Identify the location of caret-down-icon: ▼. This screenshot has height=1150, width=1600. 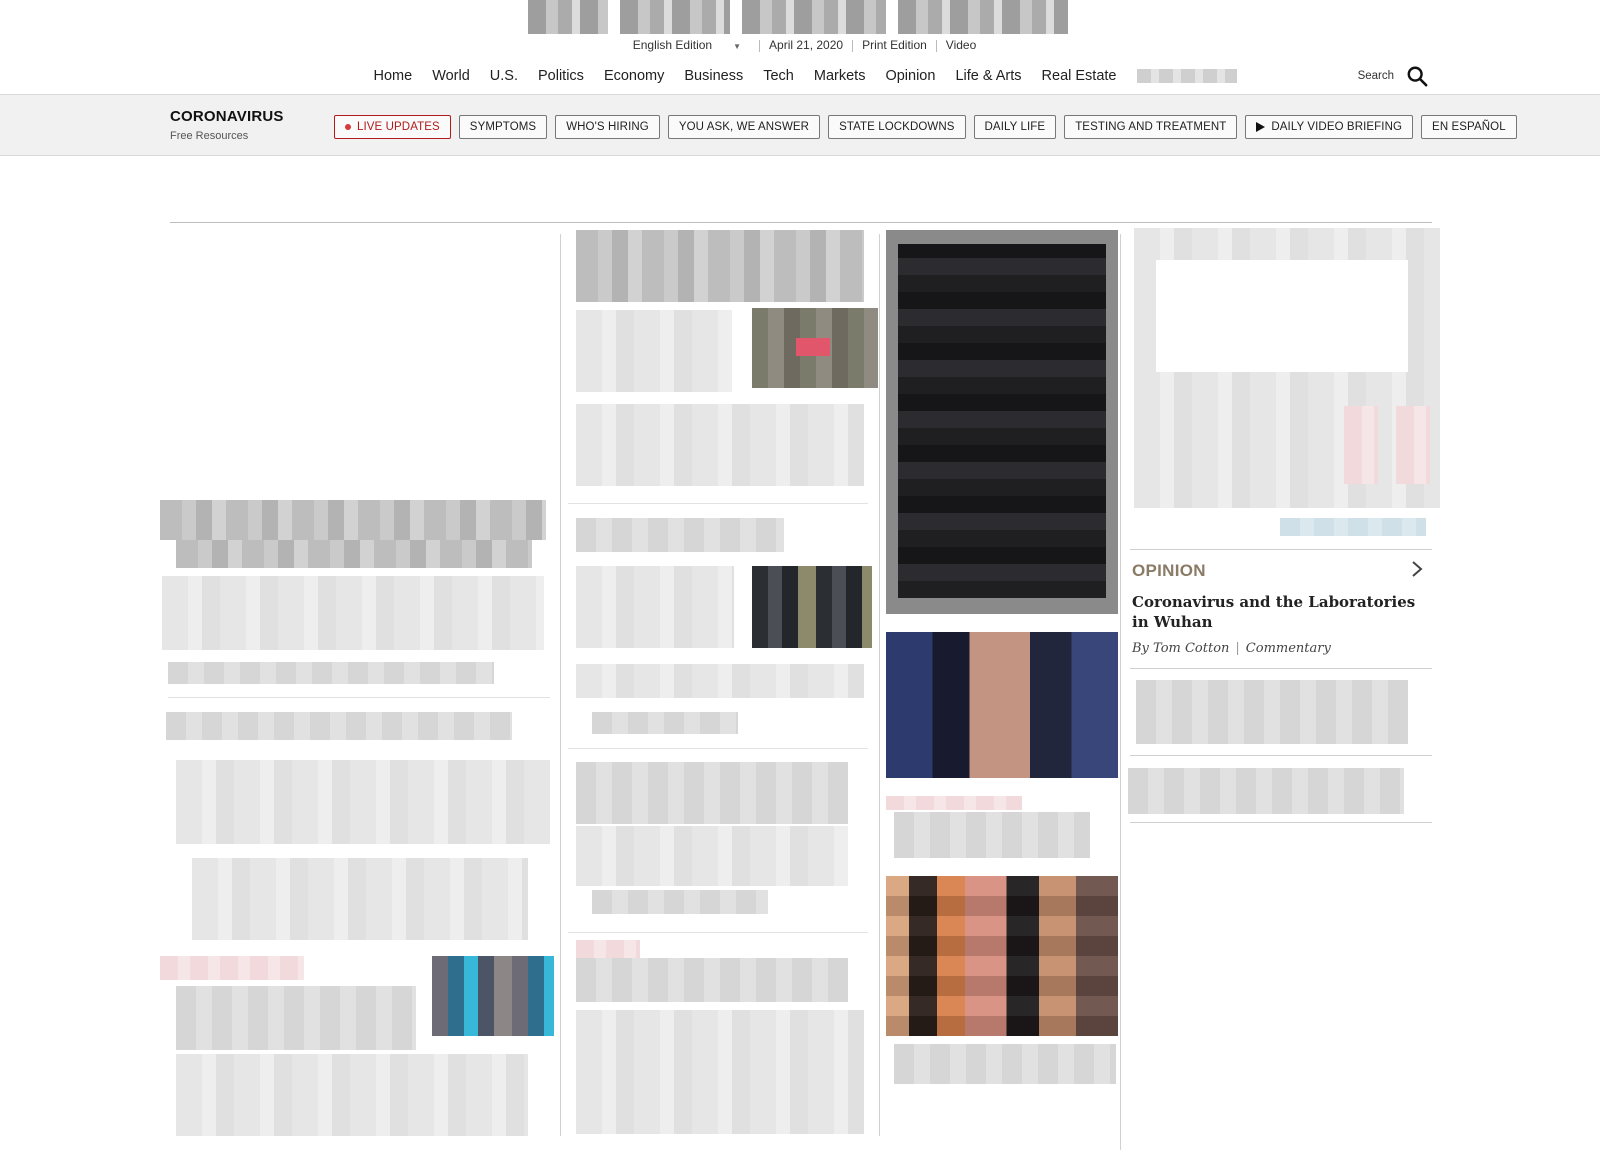
(737, 46).